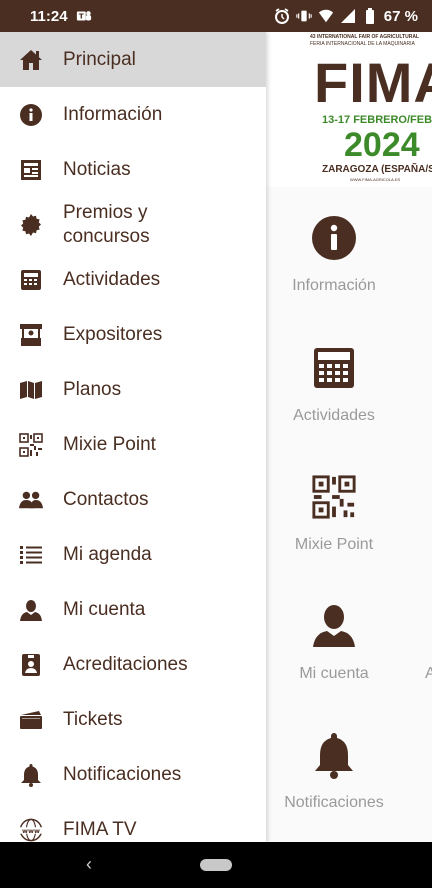 The image size is (432, 888). What do you see at coordinates (282, 16) in the screenshot?
I see `alarm-icon` at bounding box center [282, 16].